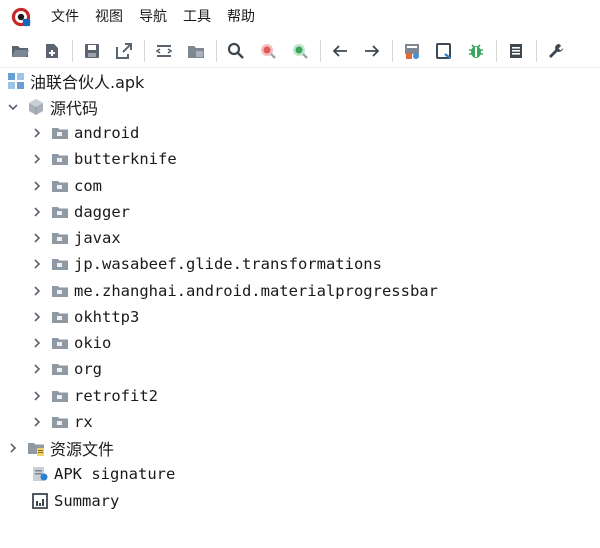 Image resolution: width=600 pixels, height=548 pixels. I want to click on tree-package-label: okhttp3, so click(107, 317).